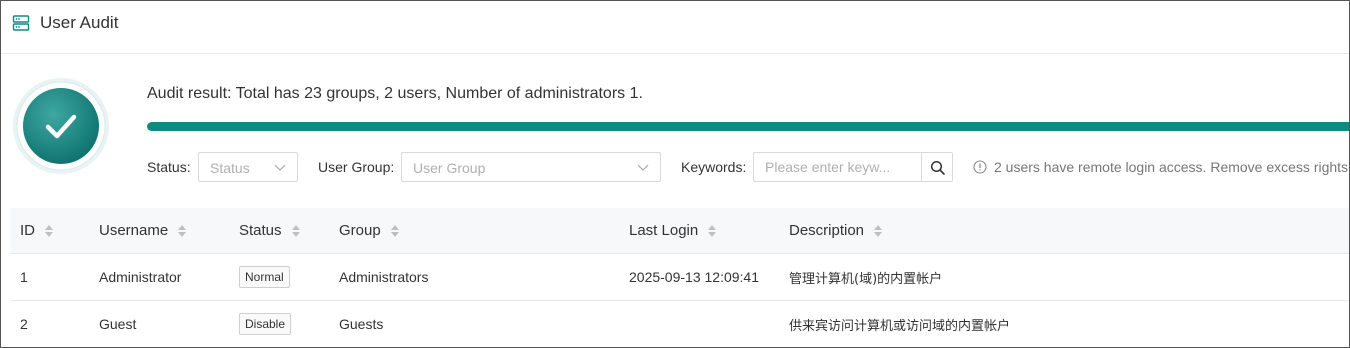  I want to click on audit-progress-bar, so click(748, 126).